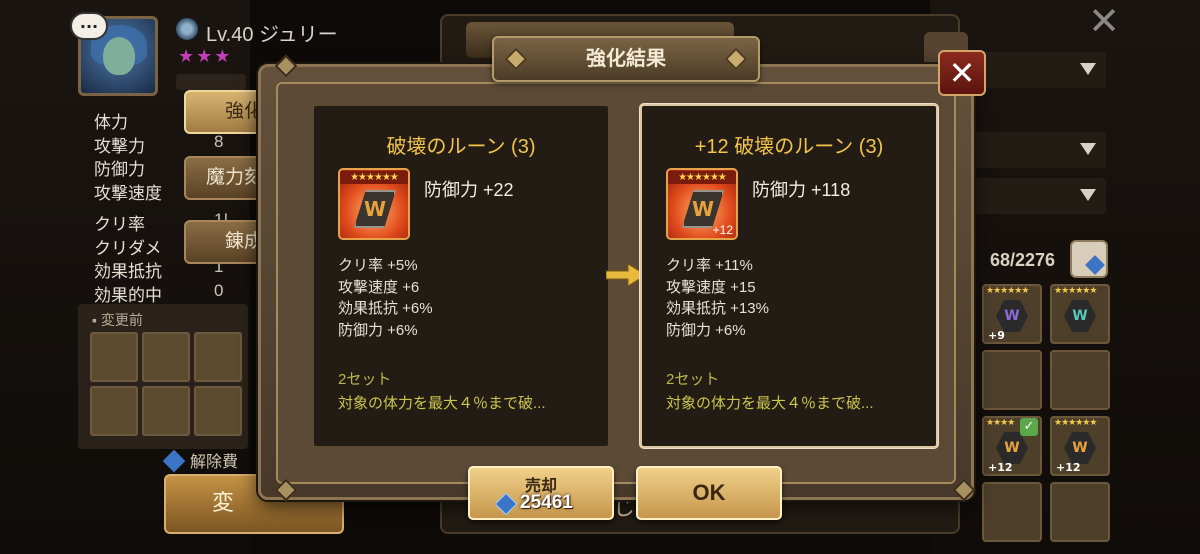 The width and height of the screenshot is (1200, 554). Describe the element at coordinates (166, 384) in the screenshot. I see `before-change-grid` at that location.